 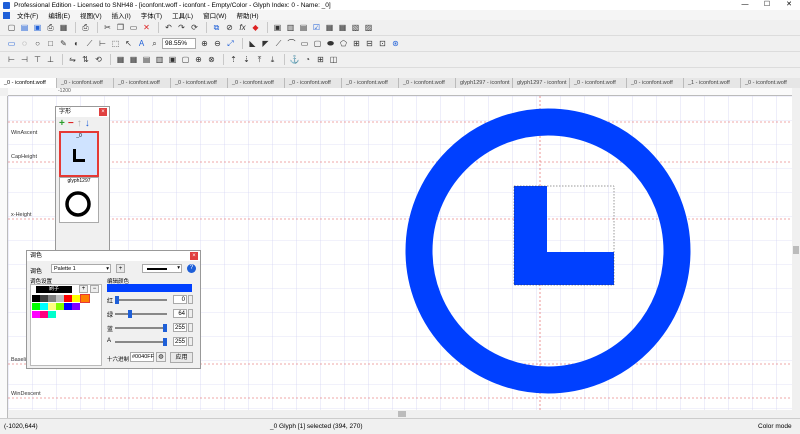 What do you see at coordinates (121, 15) in the screenshot?
I see `menu-insert: 插入(I)` at bounding box center [121, 15].